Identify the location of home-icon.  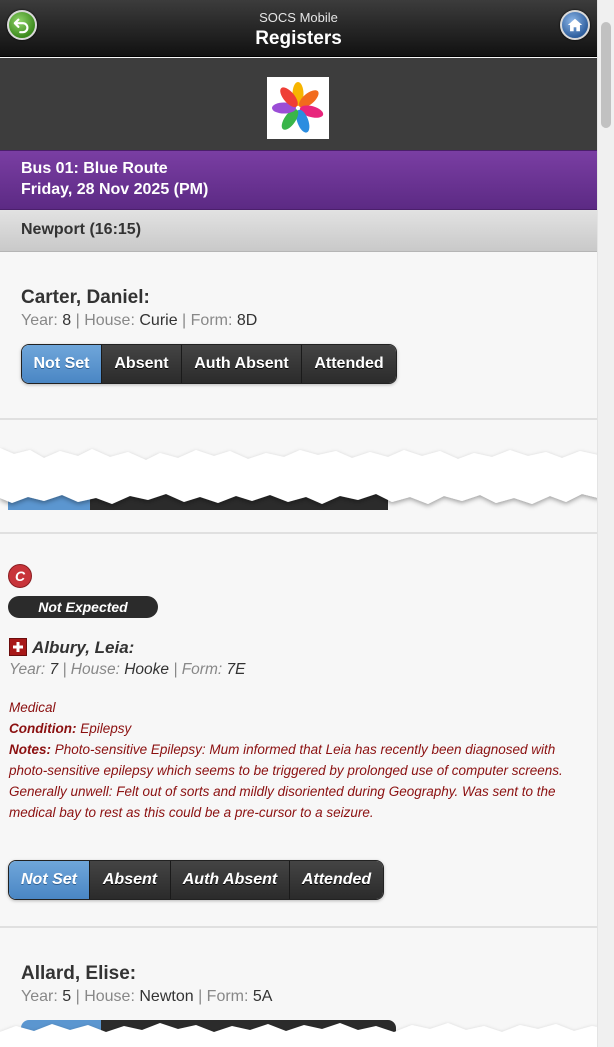
(575, 25).